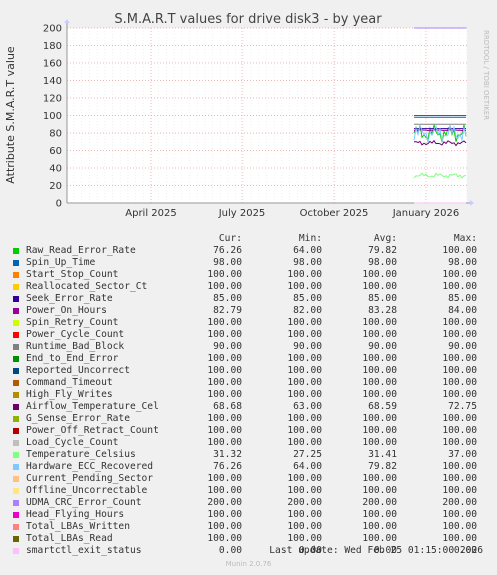 The image size is (497, 575). I want to click on legend-value-cur: 68.68, so click(227, 406).